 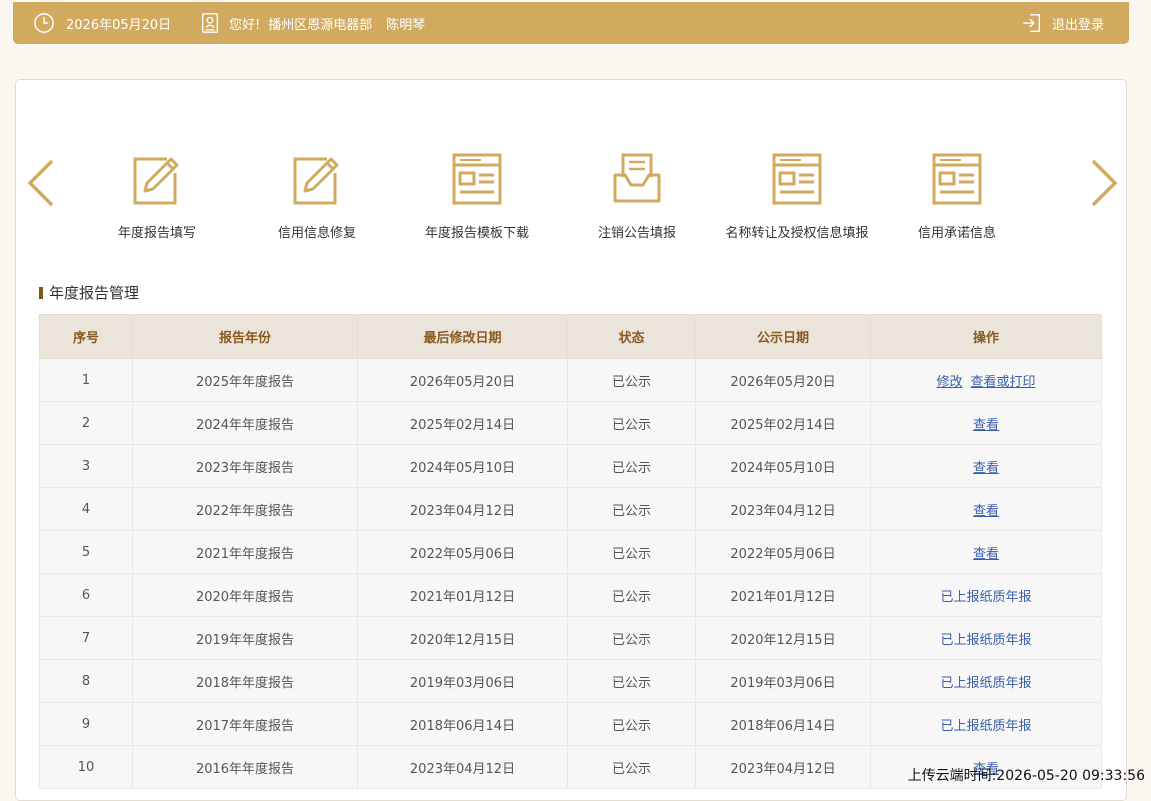 I want to click on cell-year: 2020年年度报告, so click(x=245, y=595).